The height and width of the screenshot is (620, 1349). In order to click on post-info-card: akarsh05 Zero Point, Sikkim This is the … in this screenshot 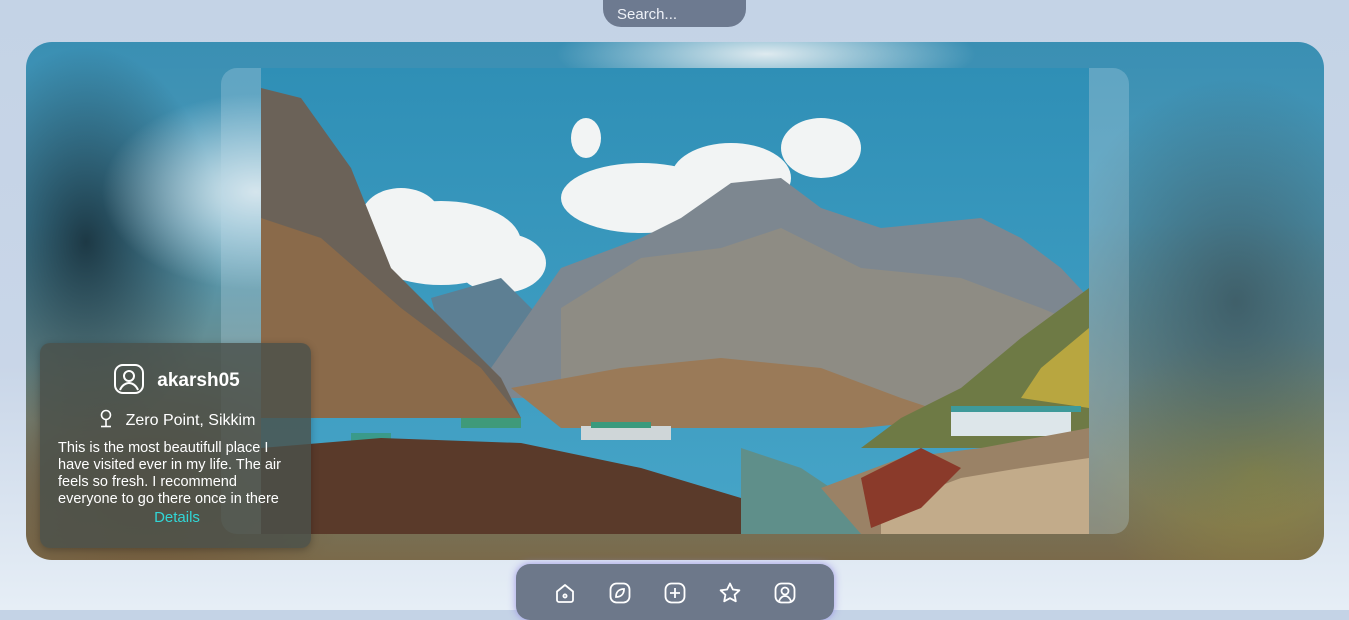, I will do `click(175, 445)`.